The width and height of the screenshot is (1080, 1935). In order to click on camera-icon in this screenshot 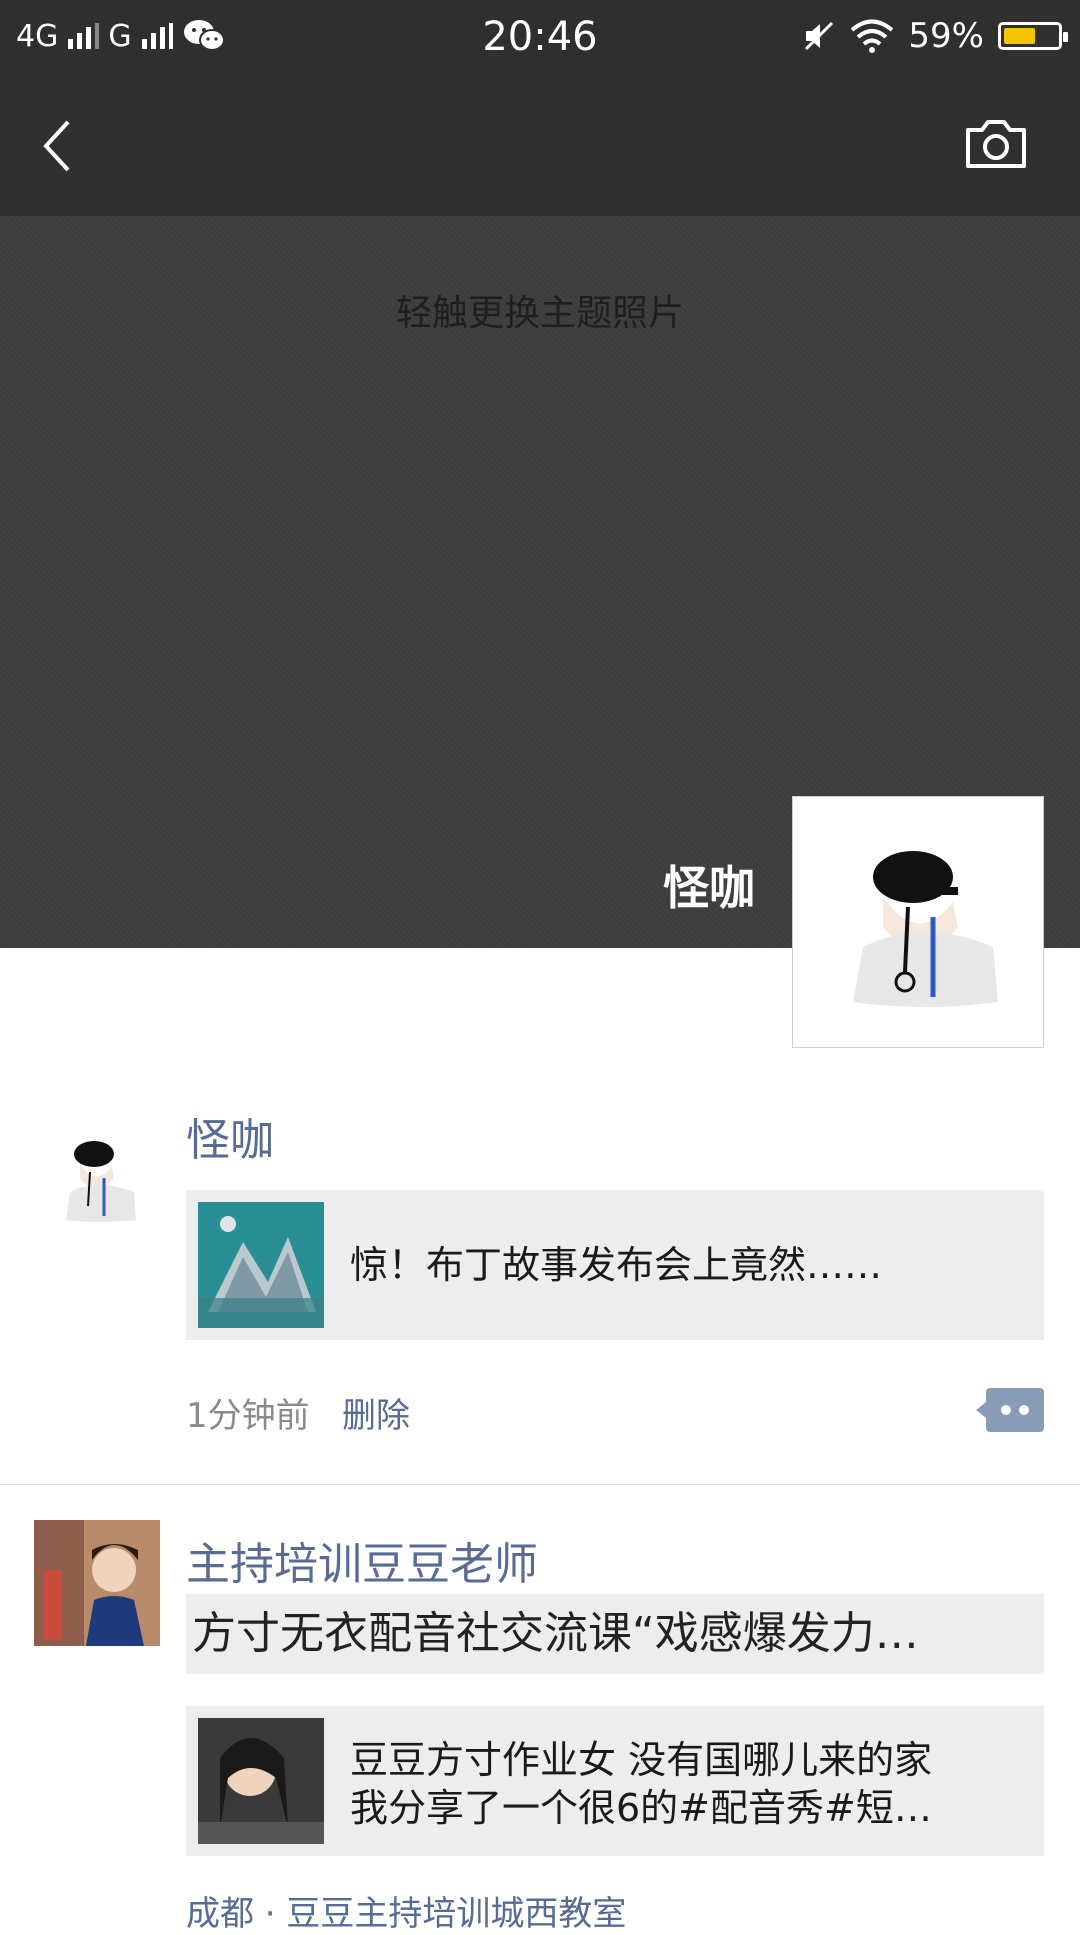, I will do `click(996, 144)`.